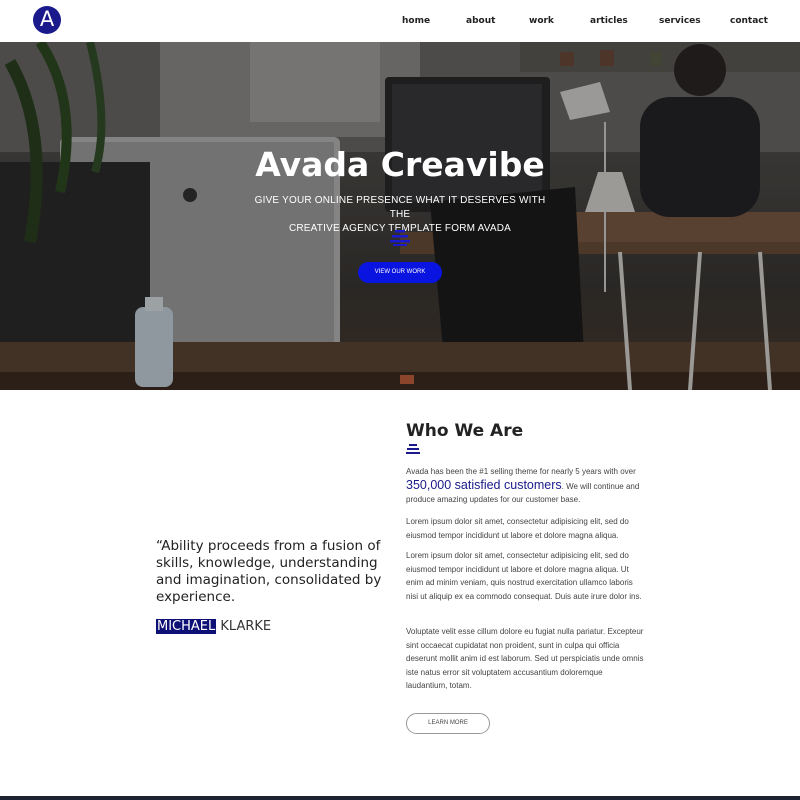  Describe the element at coordinates (416, 21) in the screenshot. I see `nav-home: home` at that location.